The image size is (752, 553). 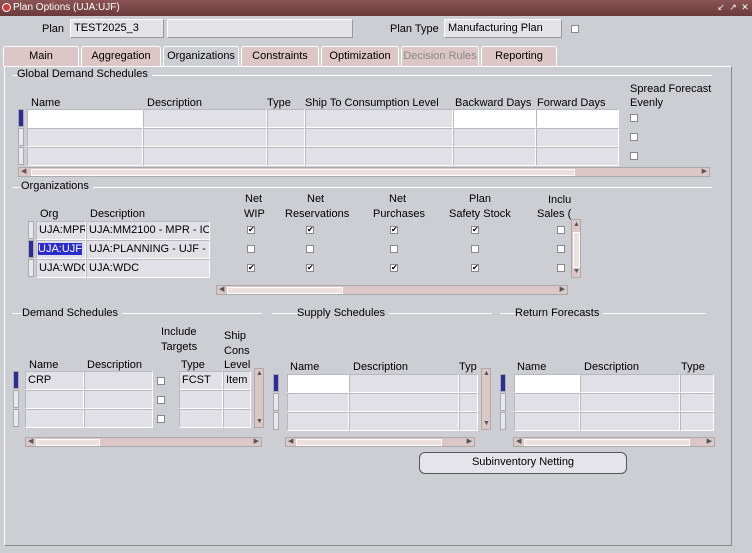 What do you see at coordinates (576, 250) in the screenshot?
I see `org-vscroll-thumb` at bounding box center [576, 250].